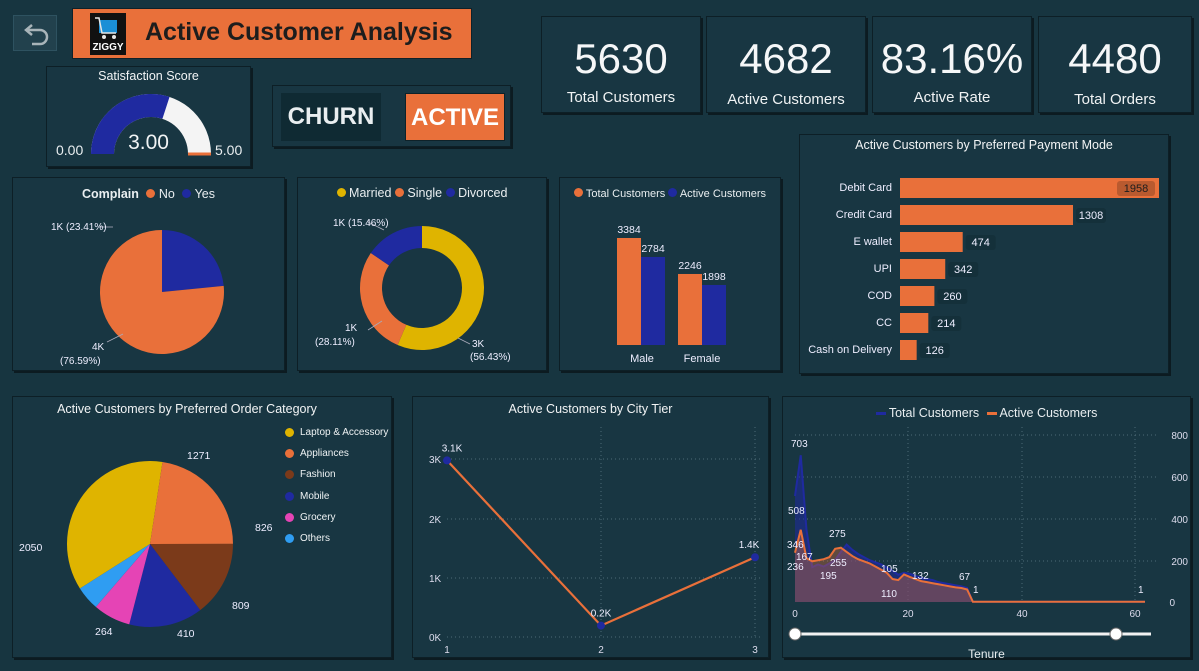 The width and height of the screenshot is (1199, 671). Describe the element at coordinates (970, 565) in the screenshot. I see `active-area` at that location.